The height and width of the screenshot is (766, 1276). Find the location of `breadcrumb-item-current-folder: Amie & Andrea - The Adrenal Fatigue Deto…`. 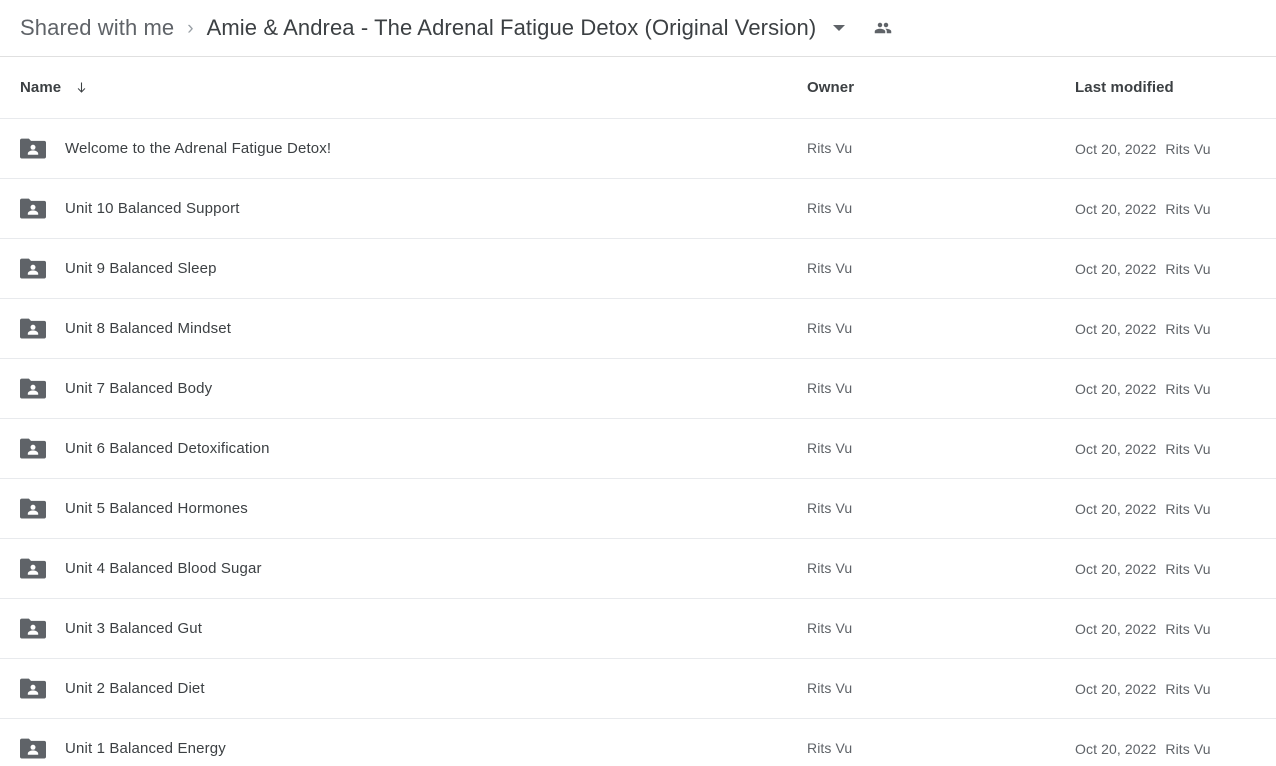

breadcrumb-item-current-folder: Amie & Andrea - The Adrenal Fatigue Deto… is located at coordinates (512, 28).